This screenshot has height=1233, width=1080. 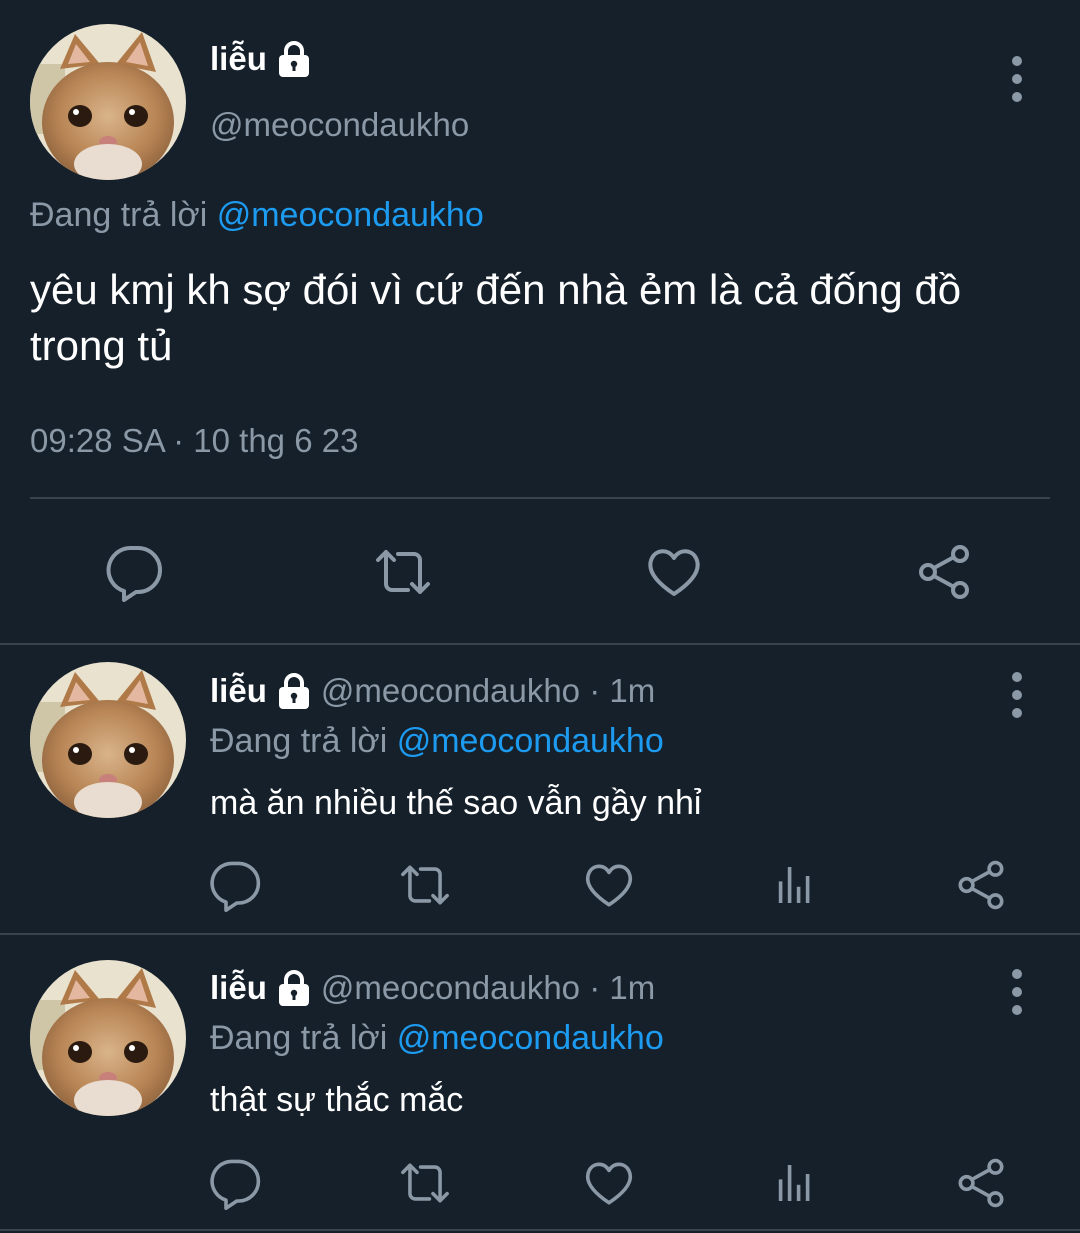 I want to click on tweet-text: mà ăn nhiều thế sao vẫn gầy nhỉ, so click(x=456, y=803).